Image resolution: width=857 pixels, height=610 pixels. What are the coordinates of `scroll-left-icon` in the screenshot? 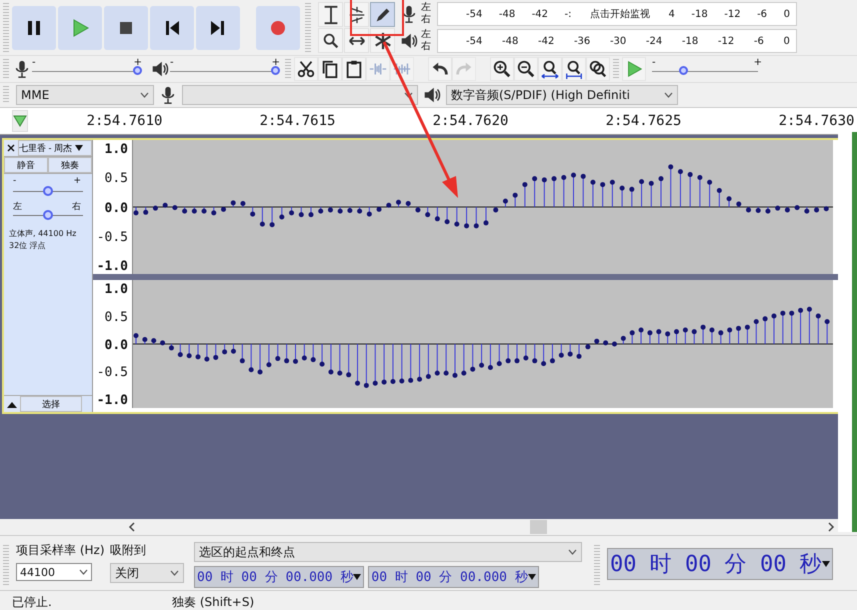 It's located at (132, 527).